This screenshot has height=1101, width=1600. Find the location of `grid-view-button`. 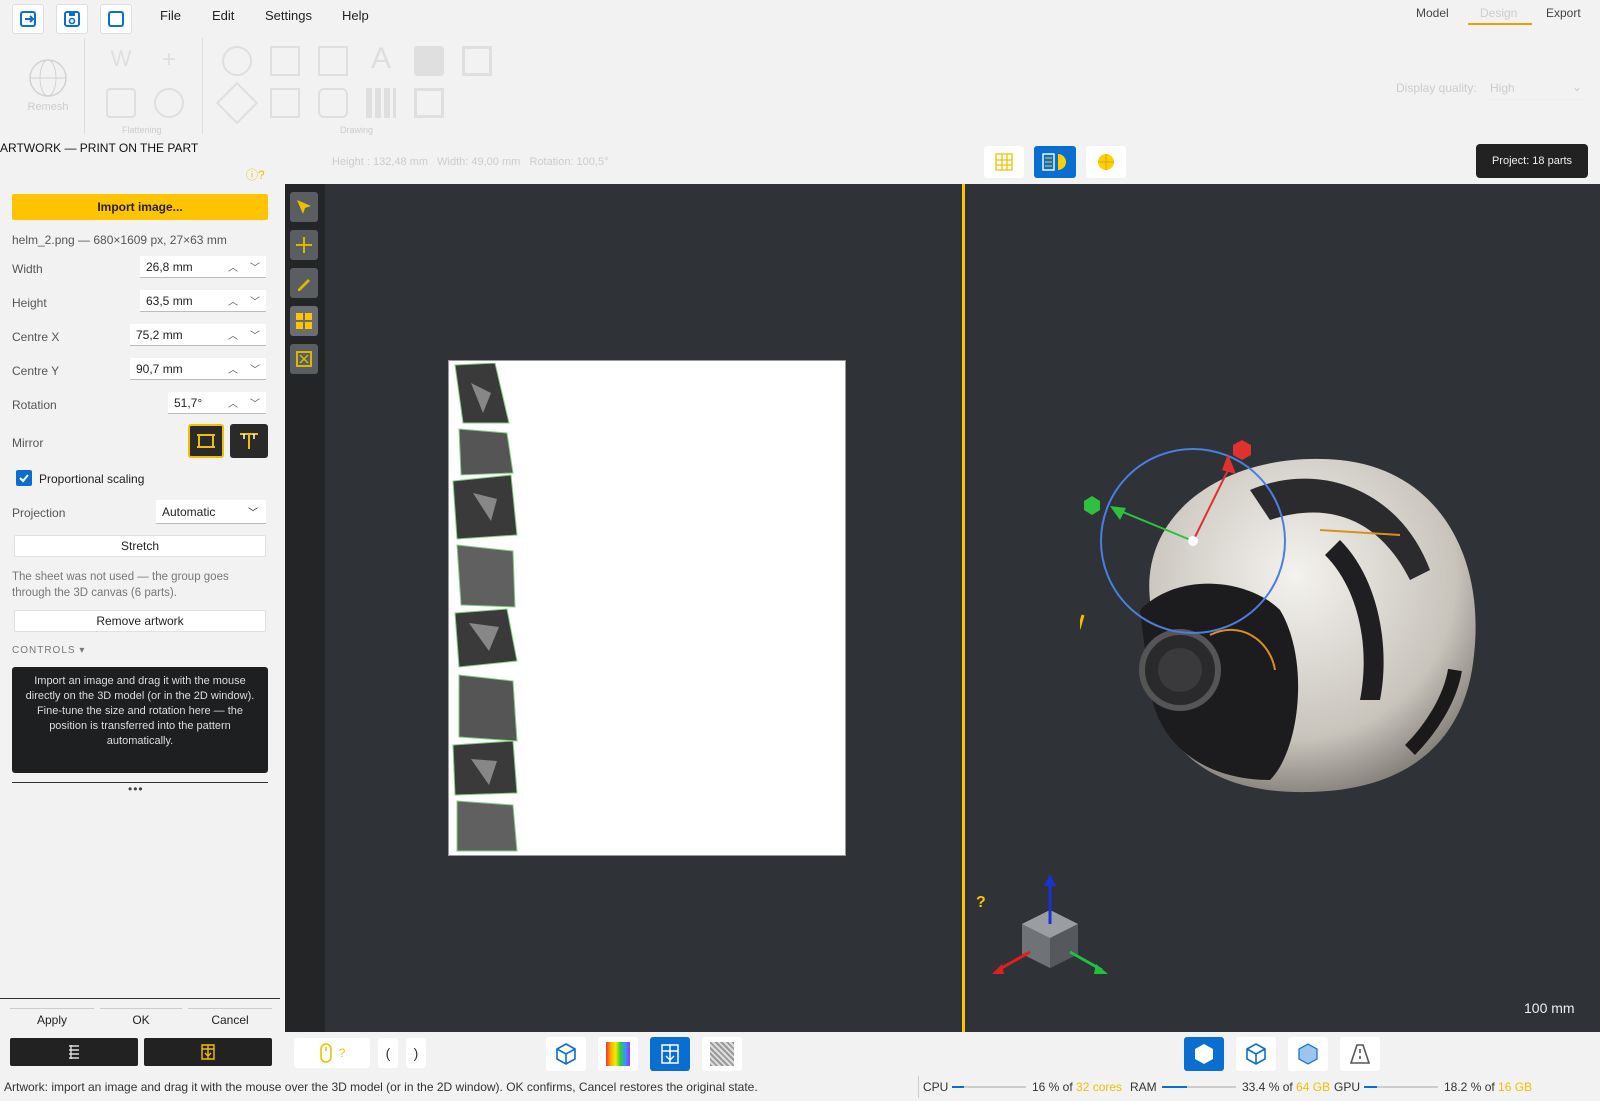

grid-view-button is located at coordinates (1004, 162).